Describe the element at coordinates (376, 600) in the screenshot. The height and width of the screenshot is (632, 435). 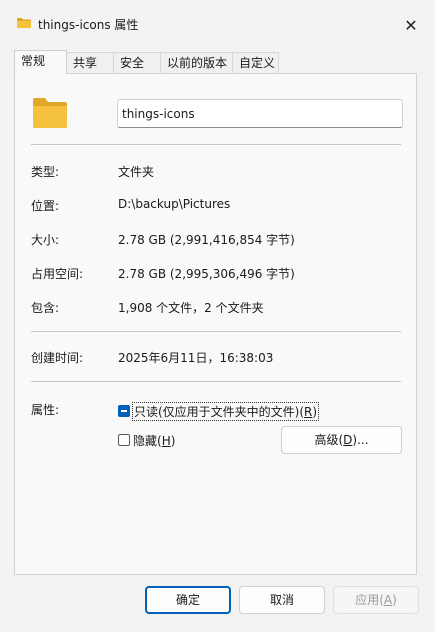
I see `apply-button: 应用(A)` at that location.